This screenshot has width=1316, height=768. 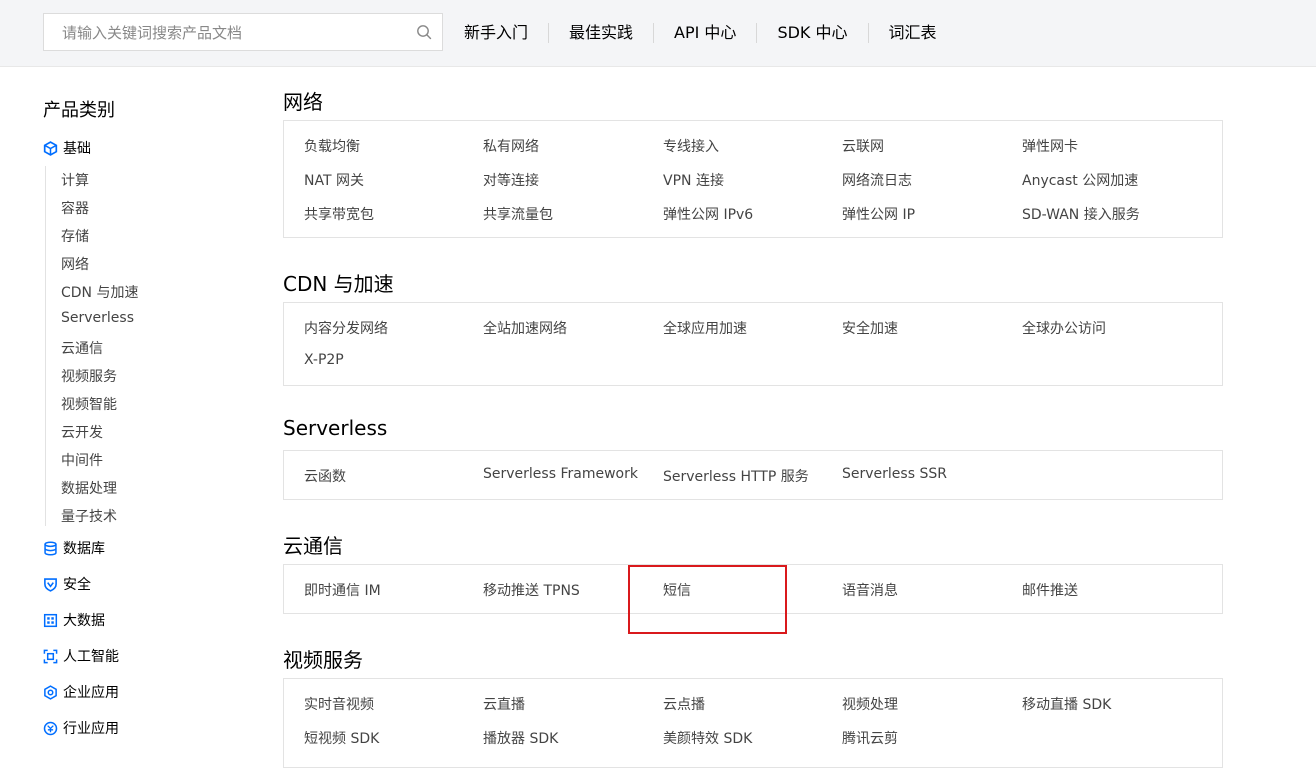 I want to click on nav-glossary: 词汇表, so click(x=912, y=33).